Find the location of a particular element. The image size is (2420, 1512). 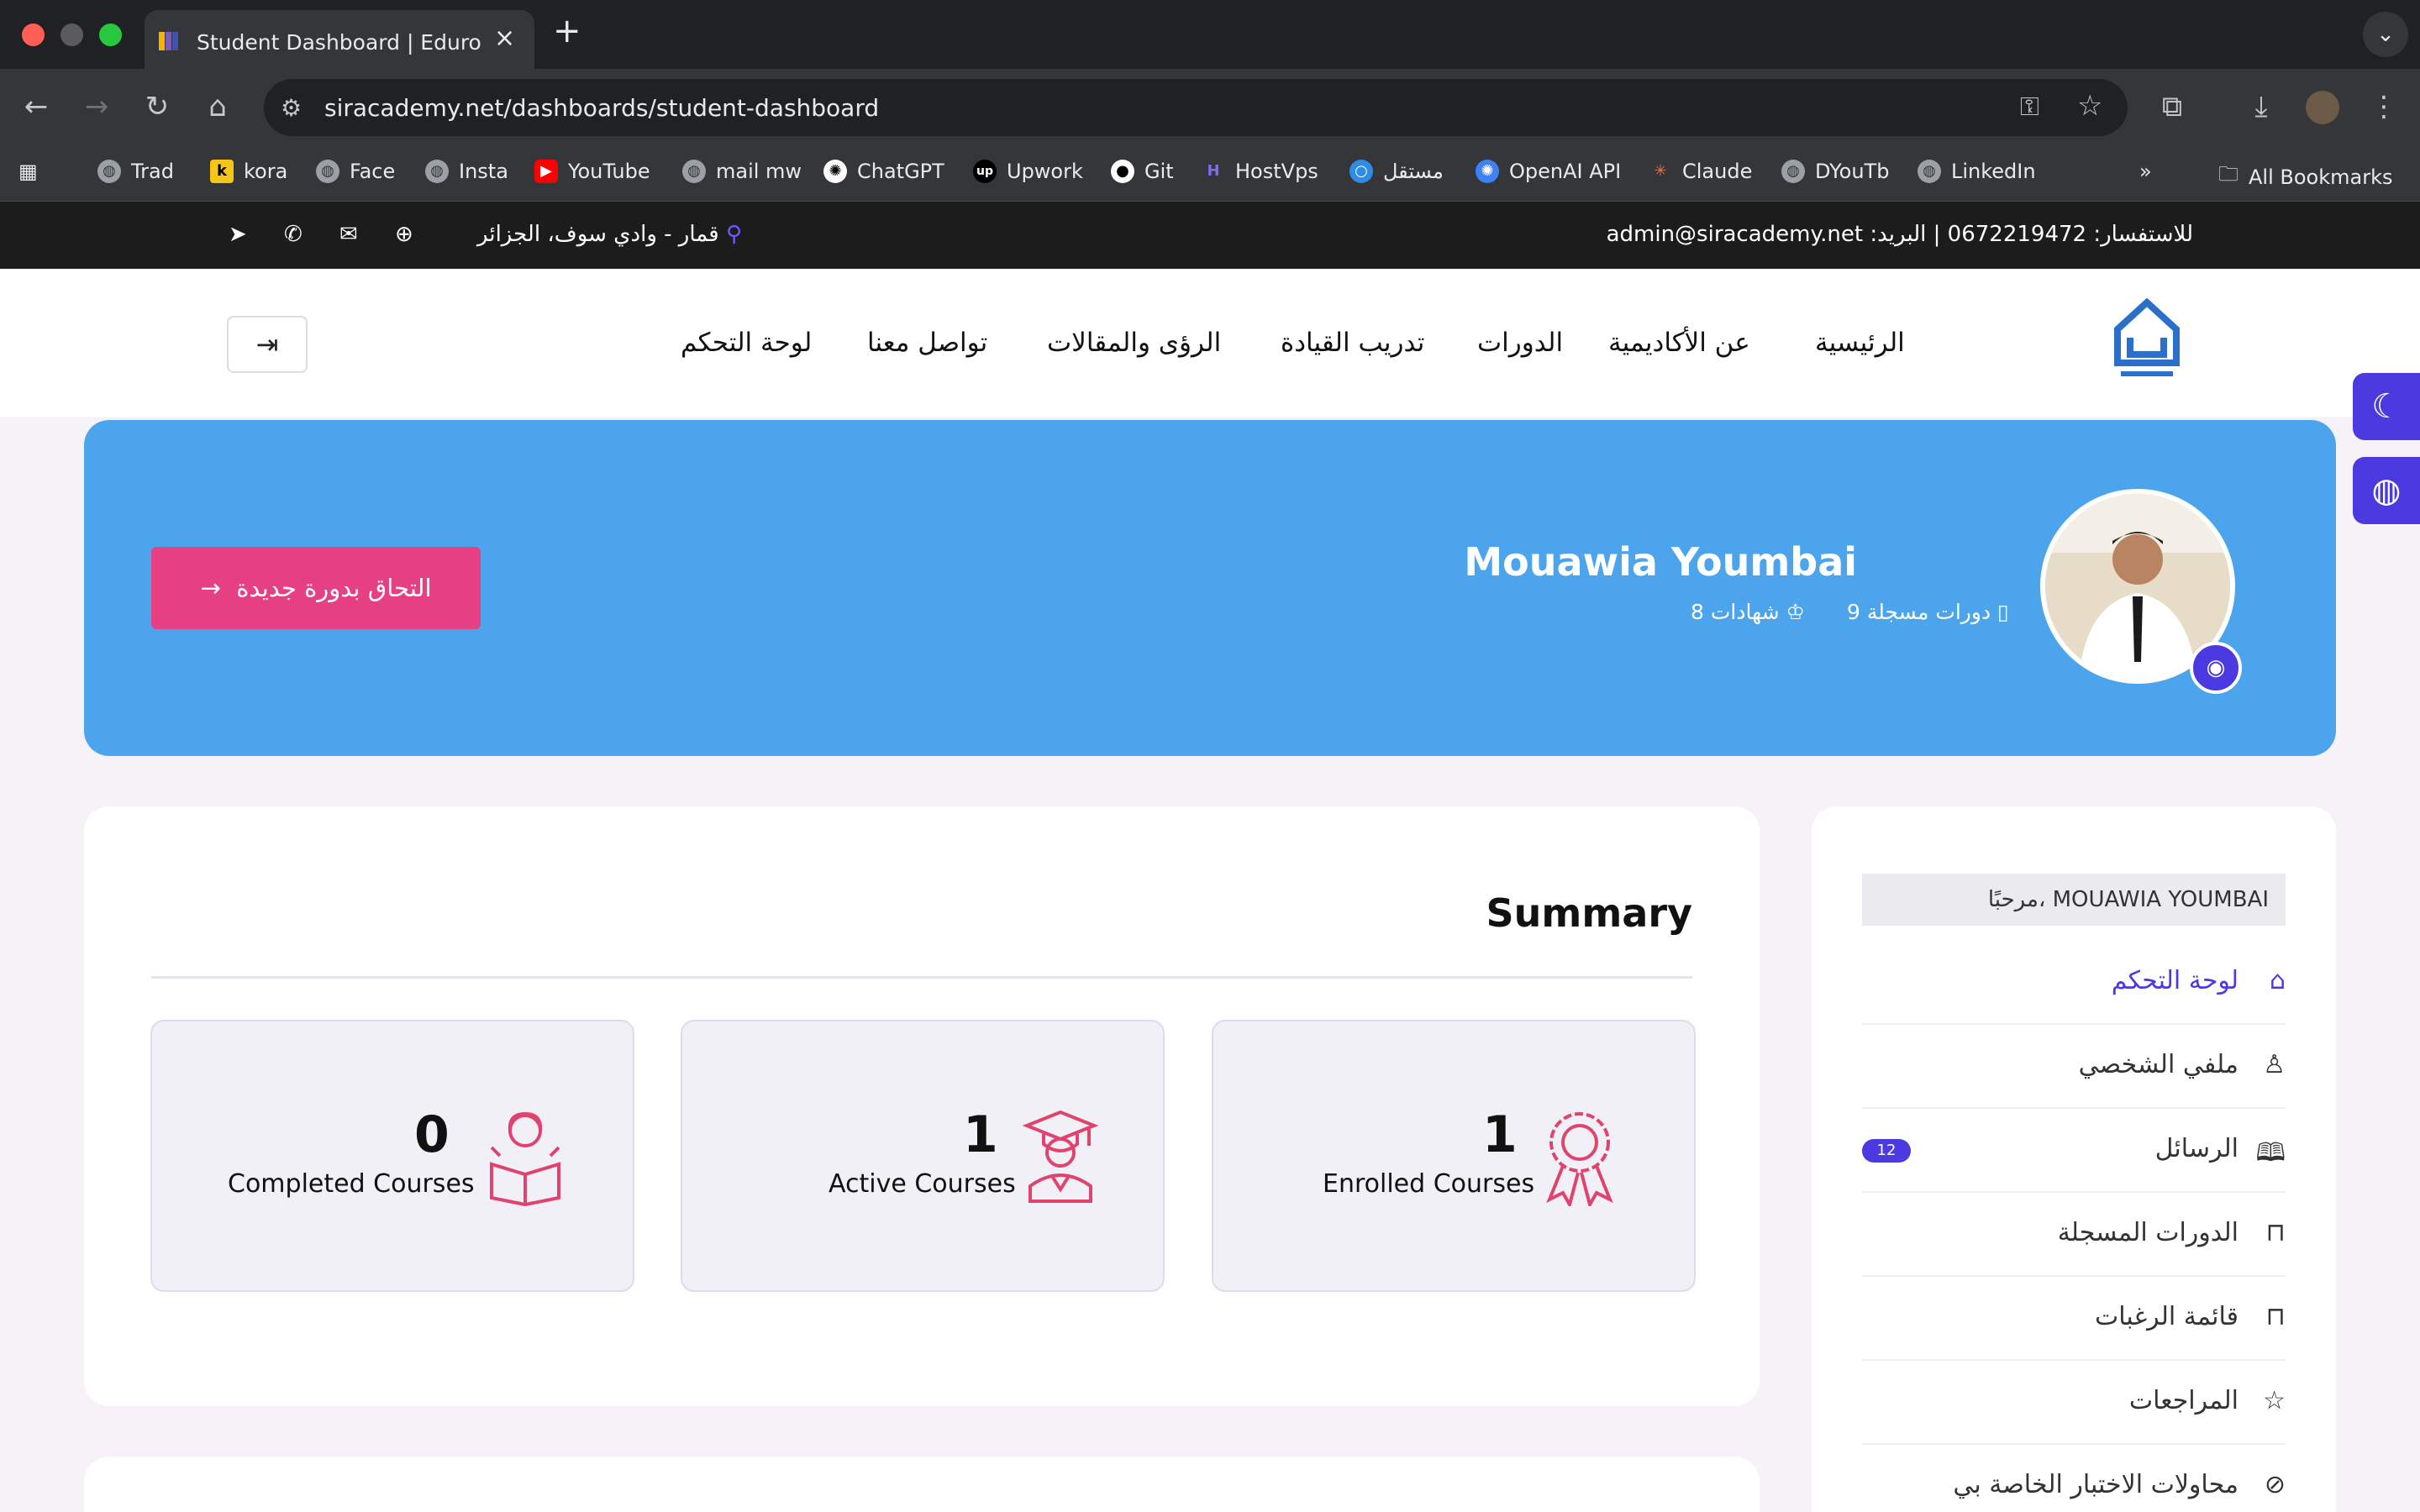

sidebar-item-reviews: المراجعات ☆ is located at coordinates (2074, 1403).